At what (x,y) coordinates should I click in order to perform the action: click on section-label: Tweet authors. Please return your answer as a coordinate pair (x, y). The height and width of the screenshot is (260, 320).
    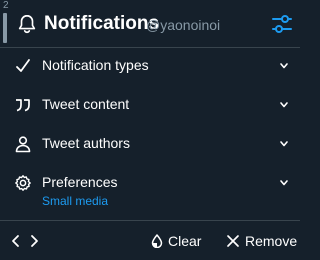
    Looking at the image, I should click on (86, 143).